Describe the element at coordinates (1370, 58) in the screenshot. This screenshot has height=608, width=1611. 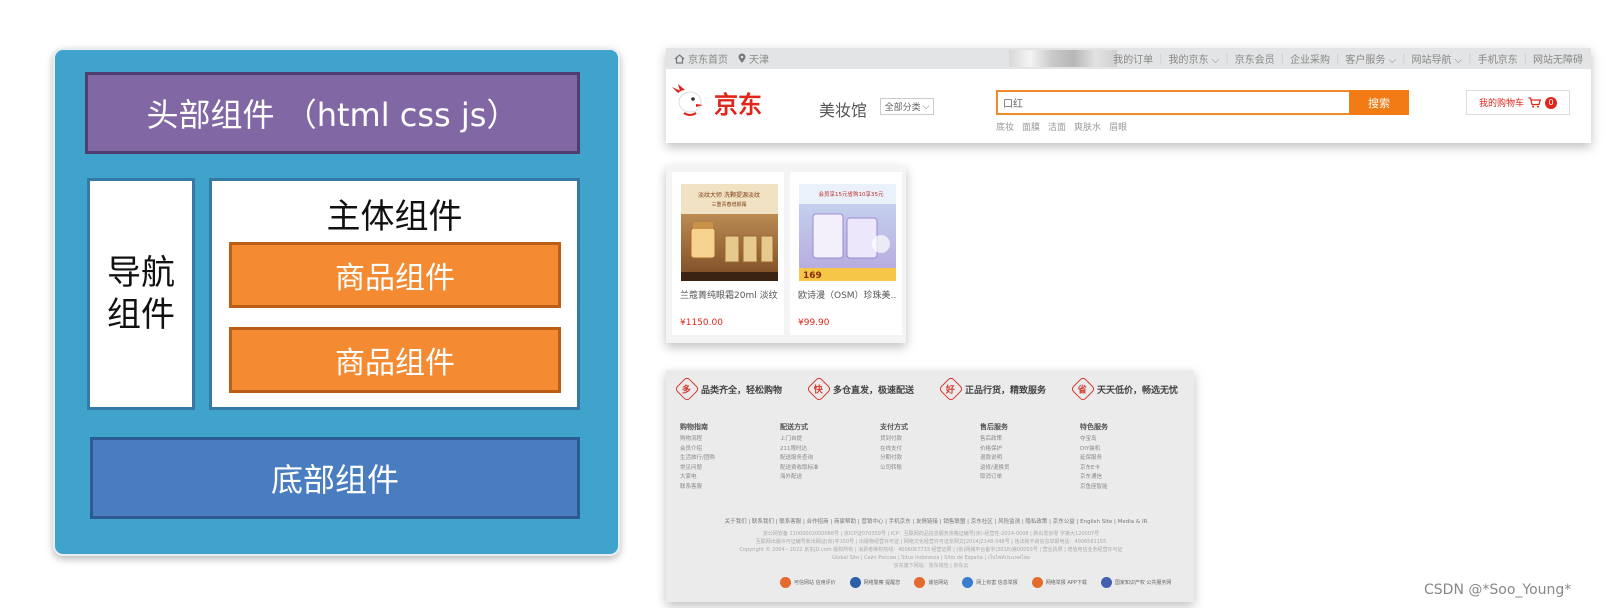
I see `shortcut-link: 客户服务 ⌵` at that location.